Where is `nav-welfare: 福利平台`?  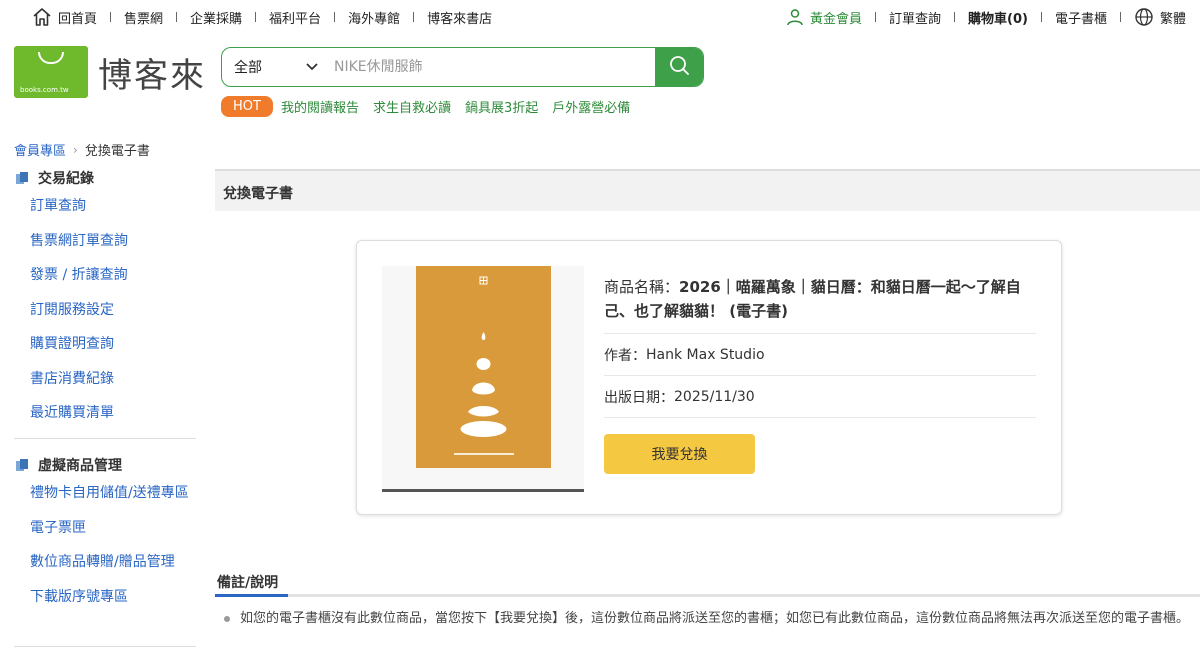 nav-welfare: 福利平台 is located at coordinates (295, 17).